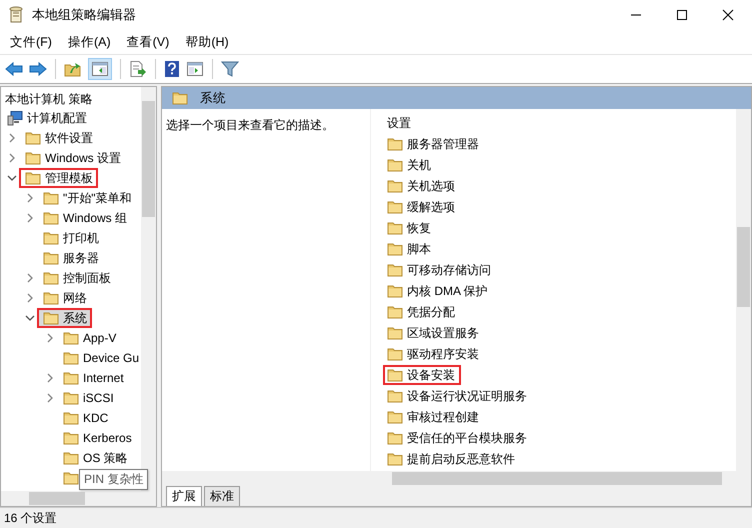 This screenshot has height=528, width=752. What do you see at coordinates (410, 228) in the screenshot?
I see `list-item: 恢复` at bounding box center [410, 228].